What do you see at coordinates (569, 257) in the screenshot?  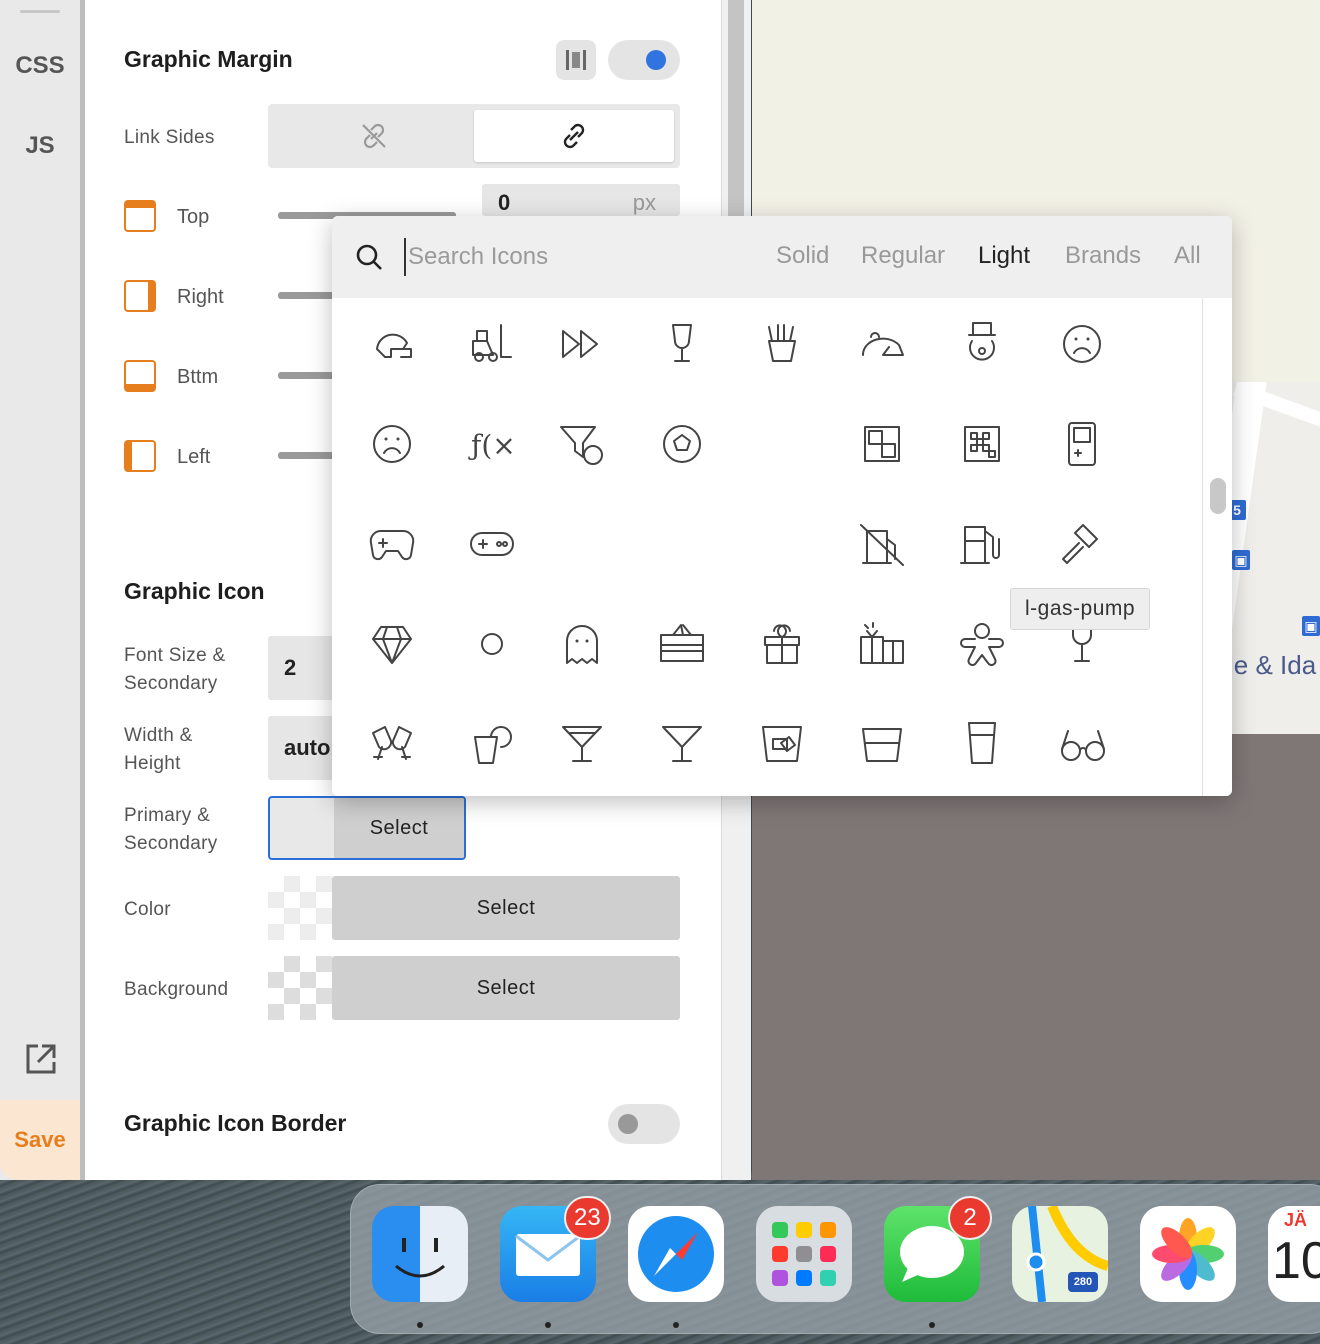 I see `icon-search-input` at bounding box center [569, 257].